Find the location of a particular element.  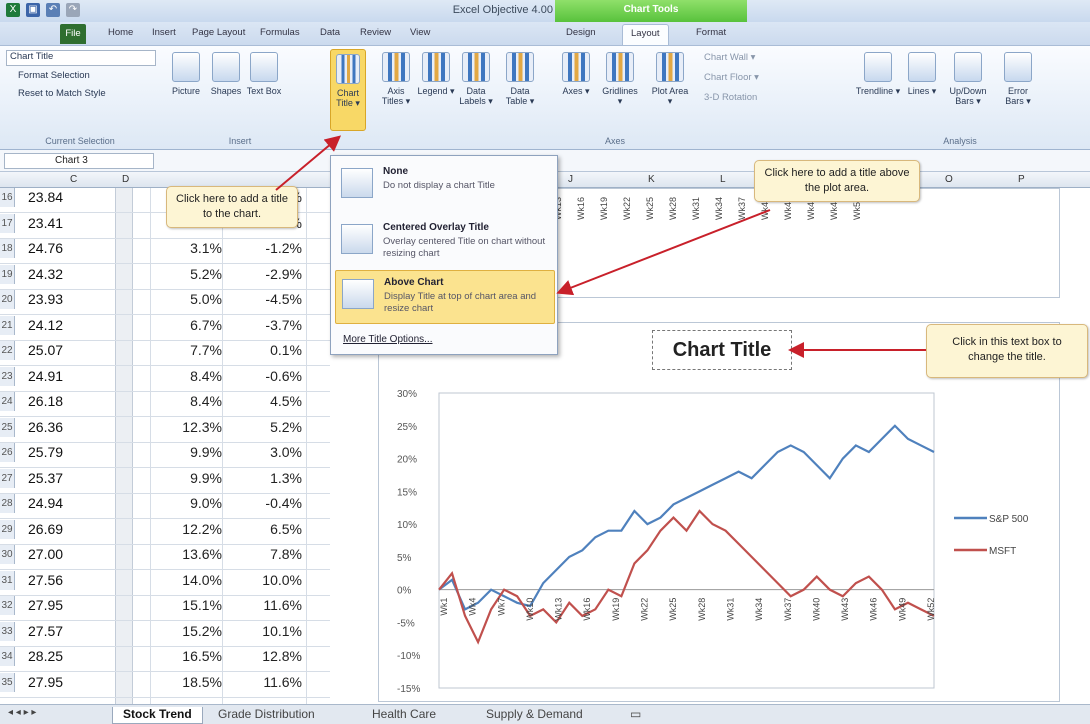

table-row: 27 25.37 9.9% 1.3% is located at coordinates (165, 481).